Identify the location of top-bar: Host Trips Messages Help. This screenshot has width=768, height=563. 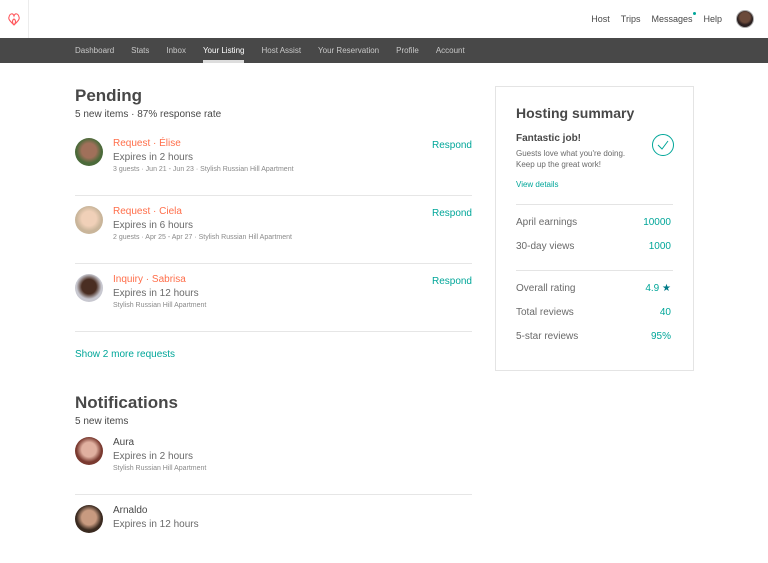
(384, 19).